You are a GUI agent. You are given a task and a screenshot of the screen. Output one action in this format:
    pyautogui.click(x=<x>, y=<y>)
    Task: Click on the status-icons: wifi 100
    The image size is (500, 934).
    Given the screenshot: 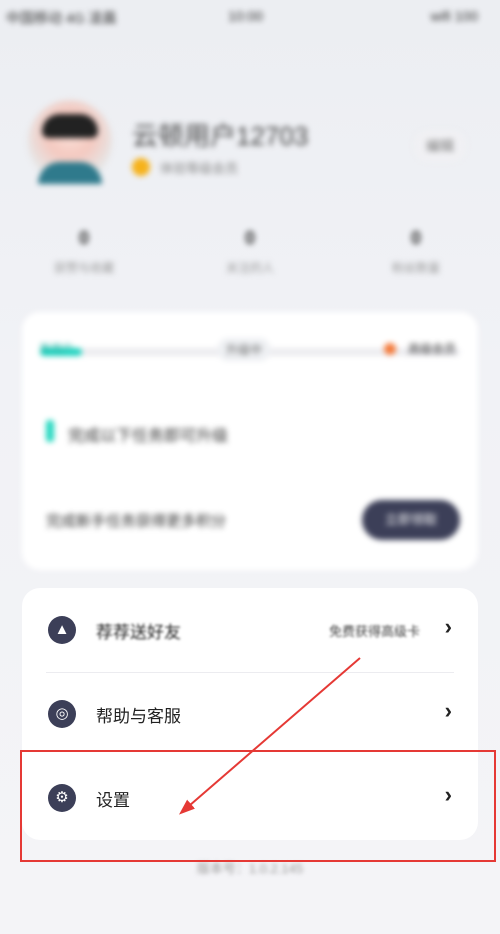 What is the action you would take?
    pyautogui.click(x=454, y=16)
    